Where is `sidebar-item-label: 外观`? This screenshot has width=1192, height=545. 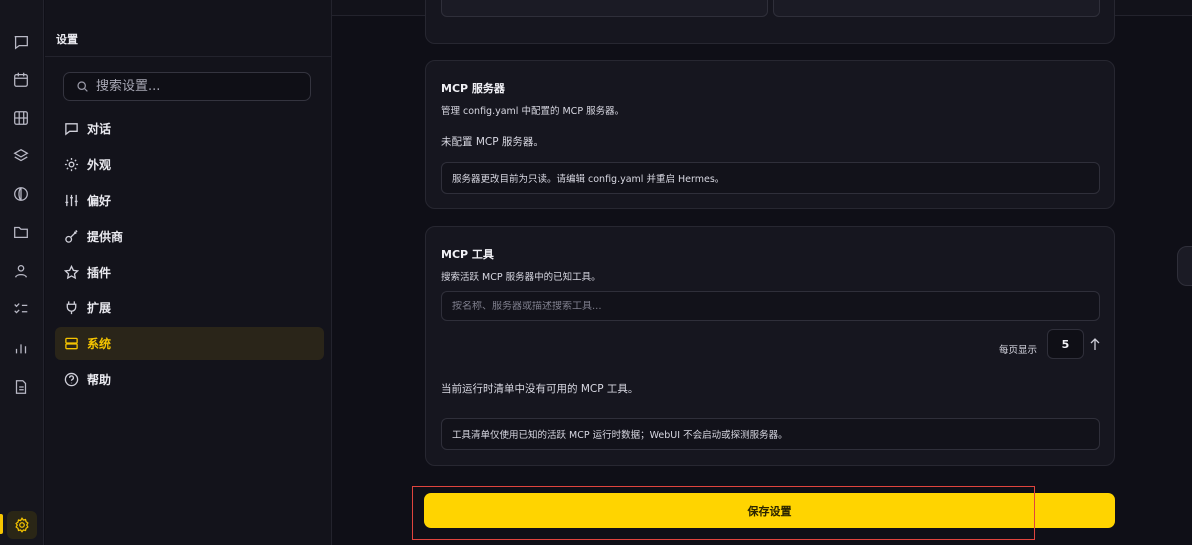 sidebar-item-label: 外观 is located at coordinates (99, 165).